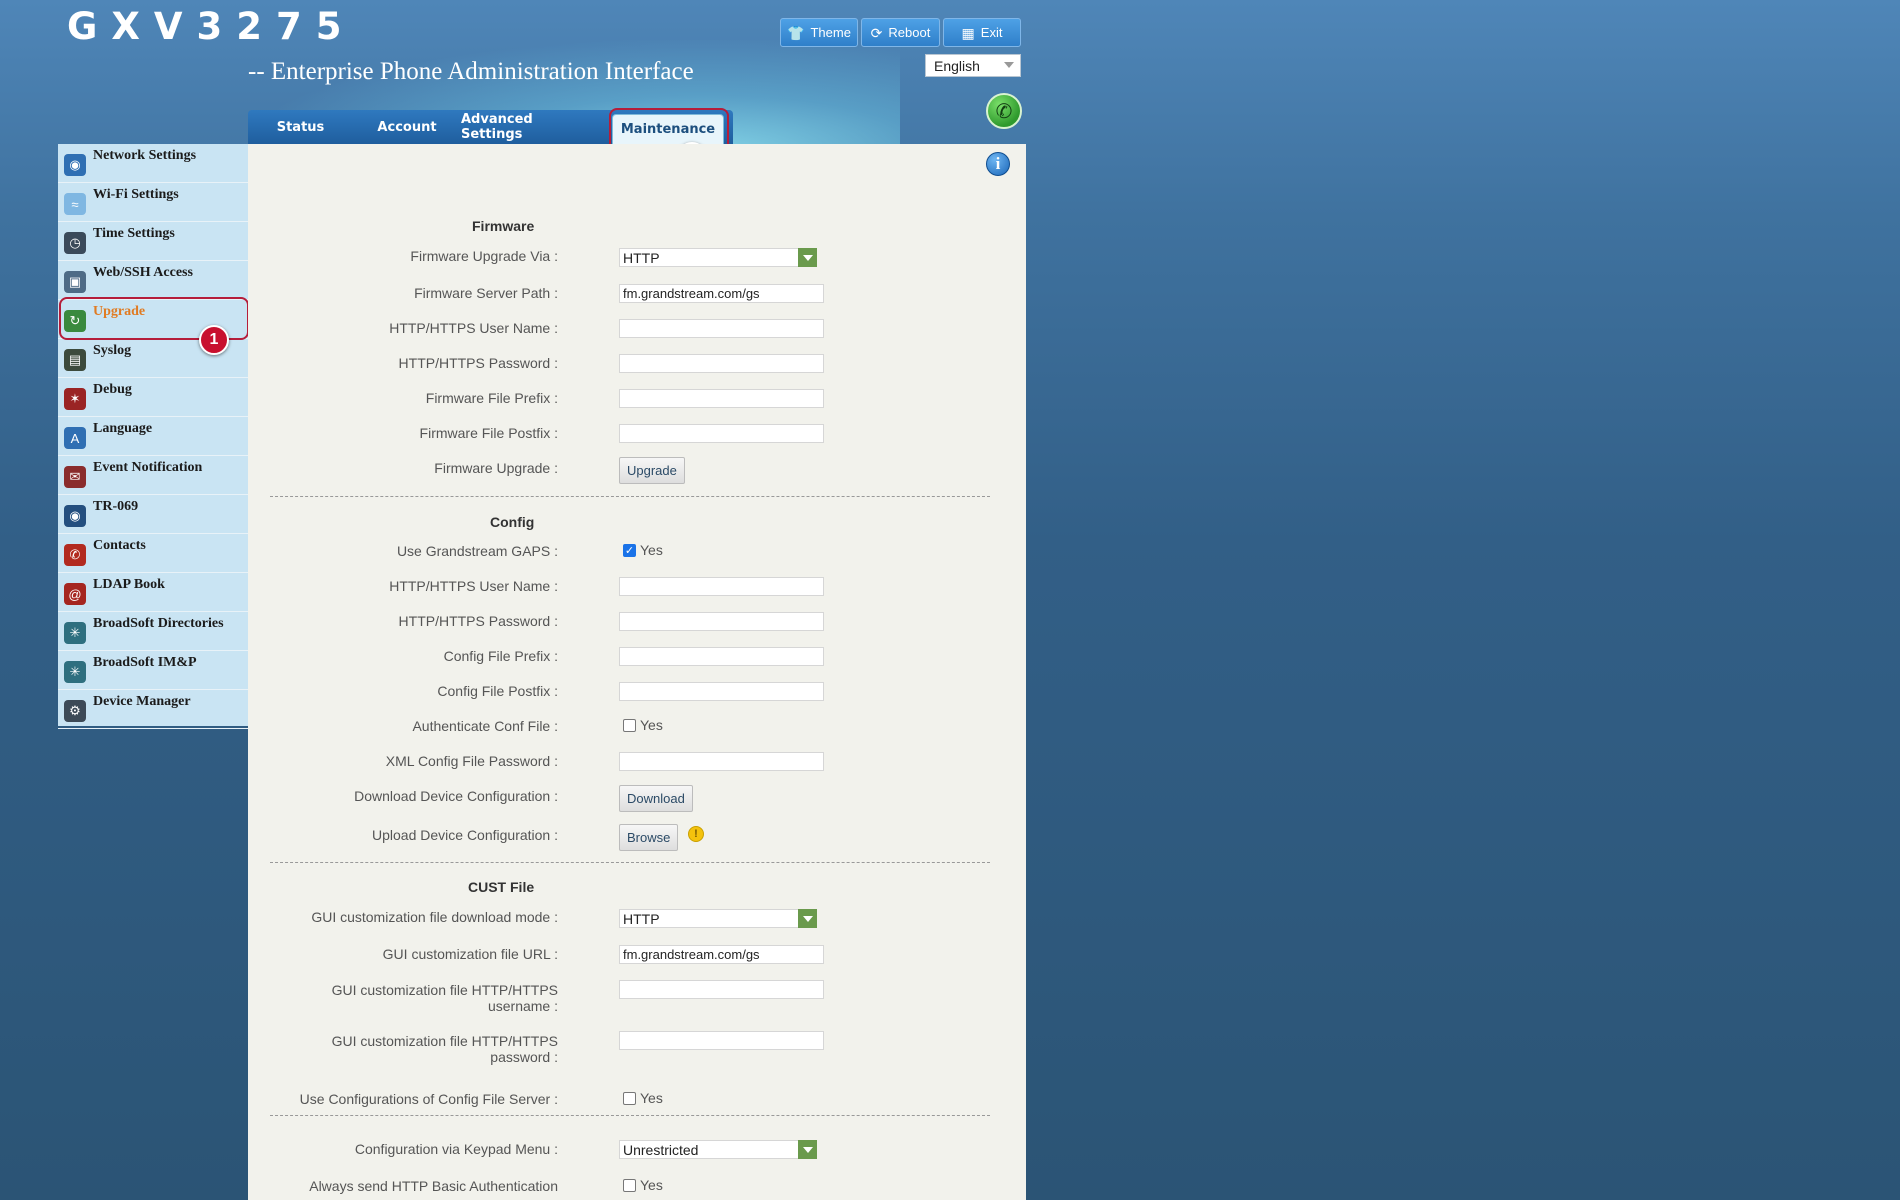  What do you see at coordinates (75, 360) in the screenshot?
I see `syslog-icon: ▤` at bounding box center [75, 360].